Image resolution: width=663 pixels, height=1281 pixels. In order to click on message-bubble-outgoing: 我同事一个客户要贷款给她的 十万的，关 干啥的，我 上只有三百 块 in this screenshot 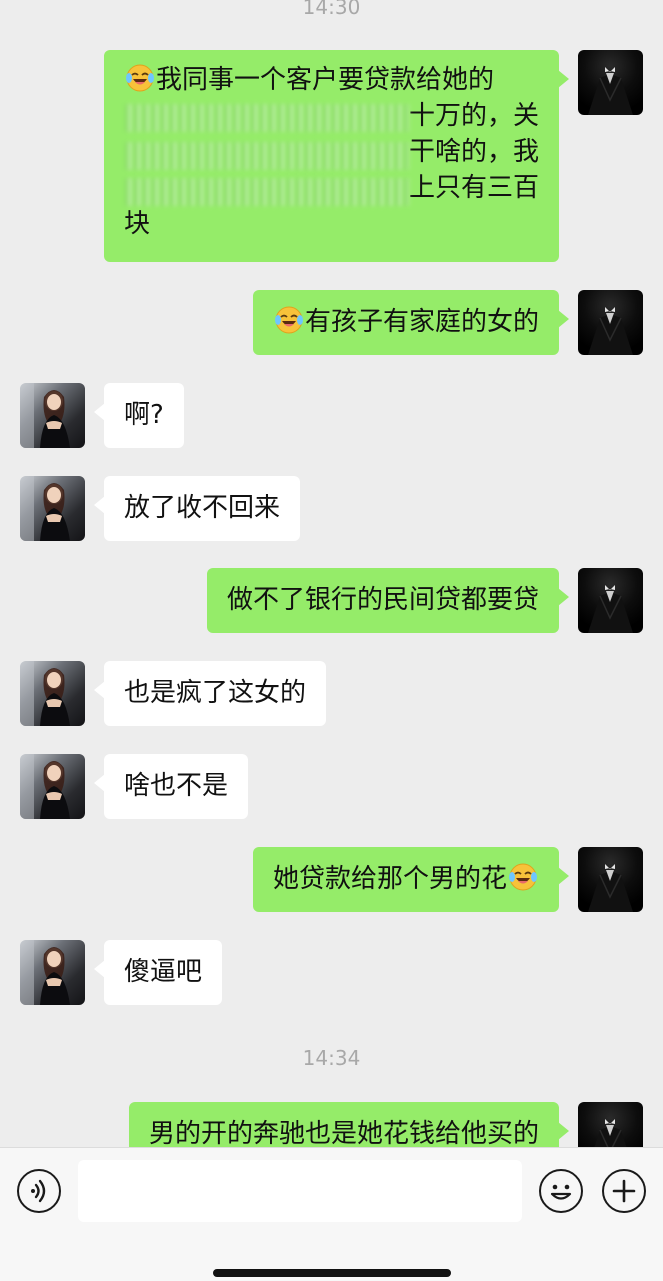, I will do `click(336, 156)`.